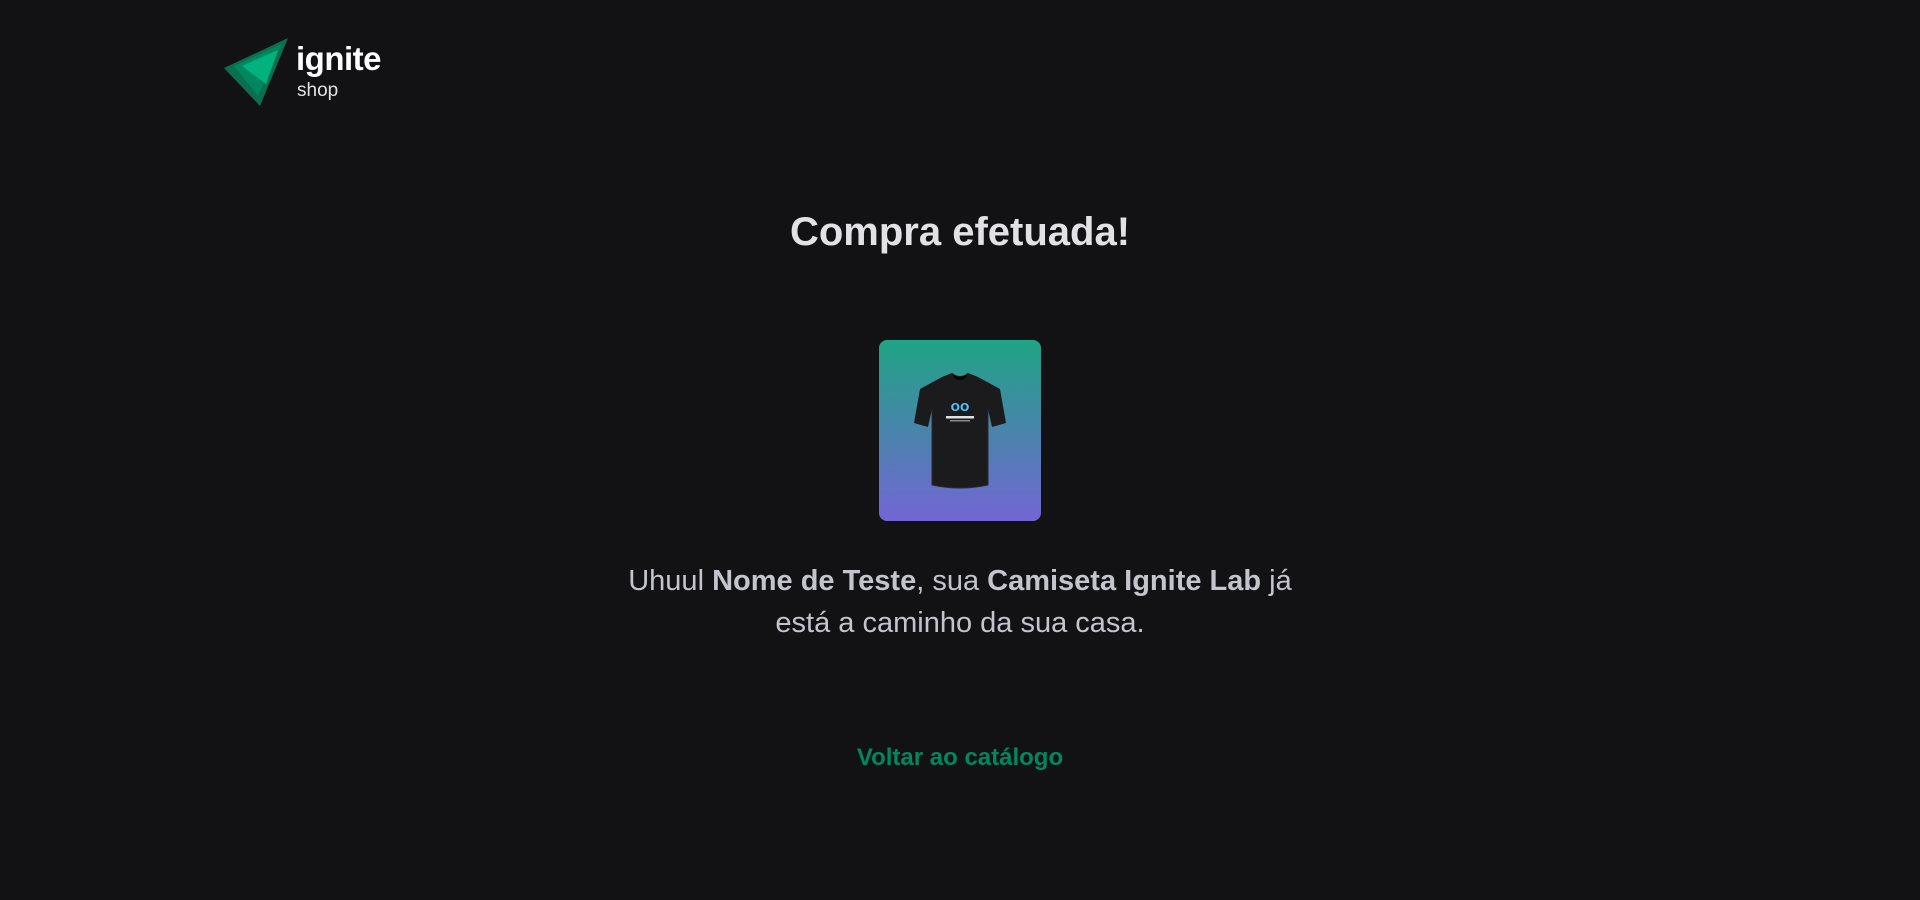  I want to click on tshirt-image-icon: OO, so click(960, 430).